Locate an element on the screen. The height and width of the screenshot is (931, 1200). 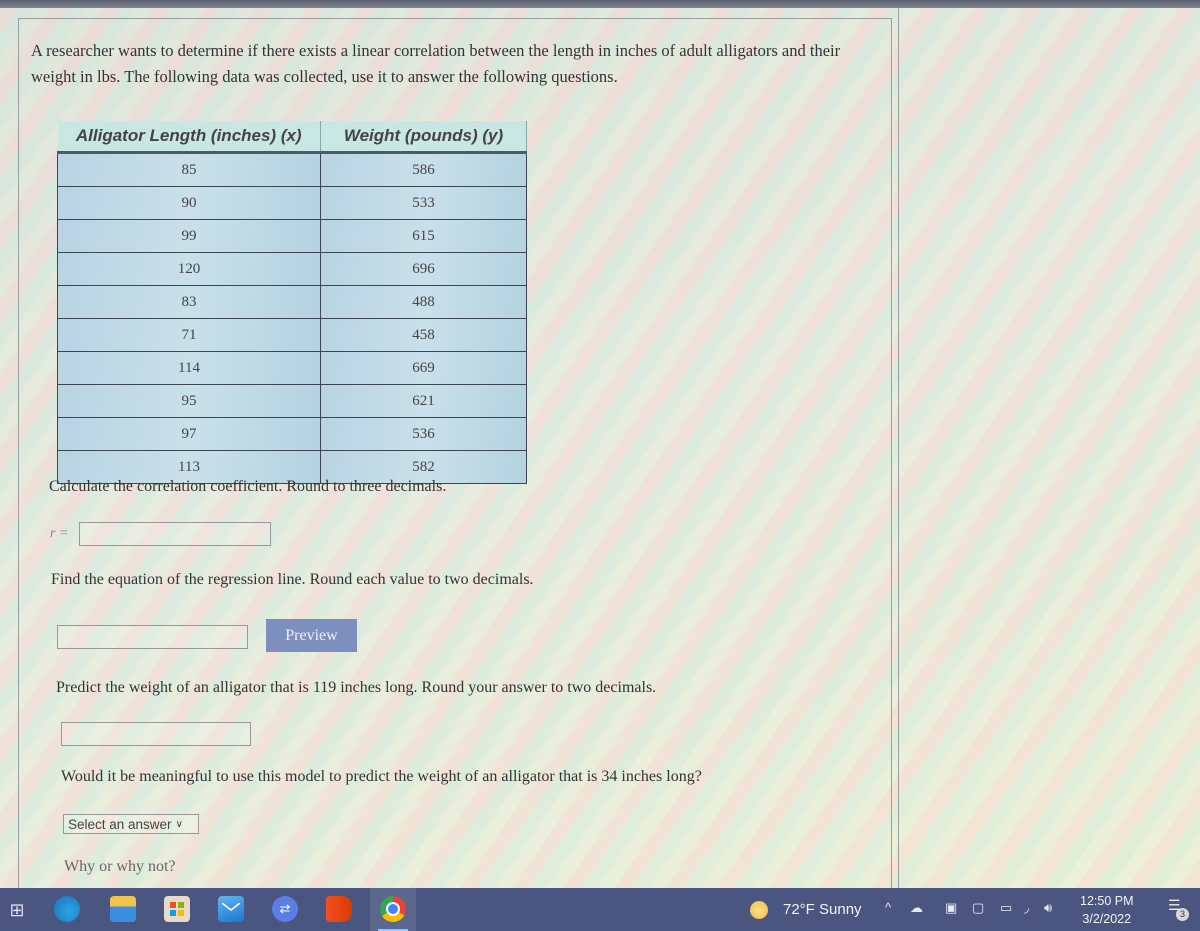
correlation-input is located at coordinates (175, 534).